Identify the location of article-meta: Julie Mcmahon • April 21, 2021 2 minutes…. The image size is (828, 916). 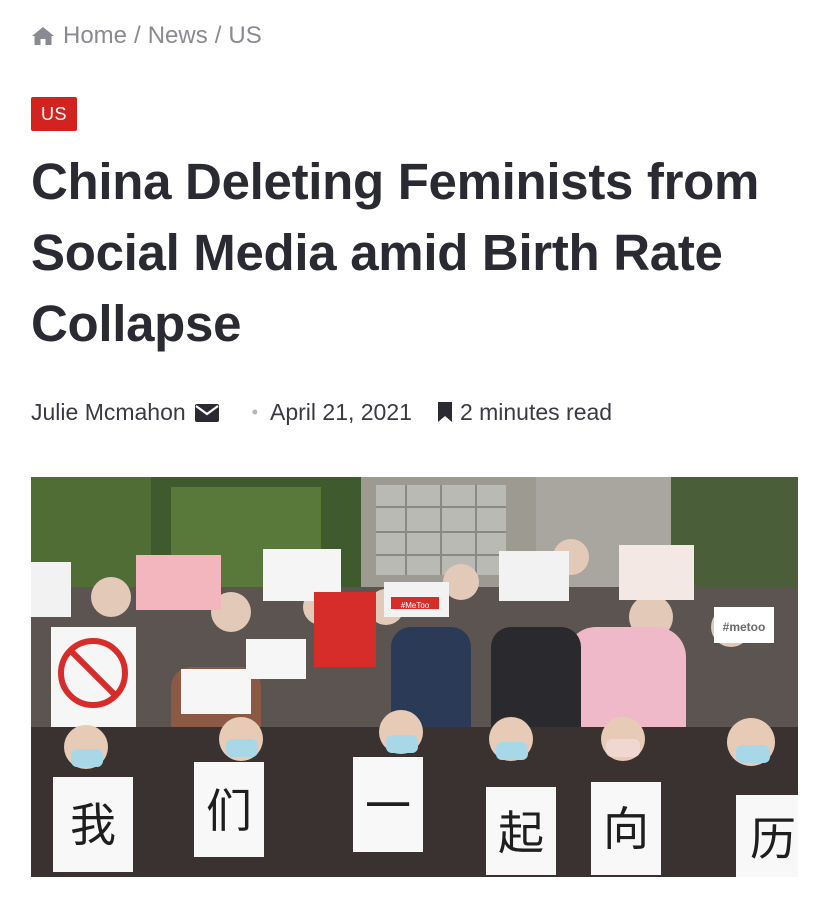
(321, 412).